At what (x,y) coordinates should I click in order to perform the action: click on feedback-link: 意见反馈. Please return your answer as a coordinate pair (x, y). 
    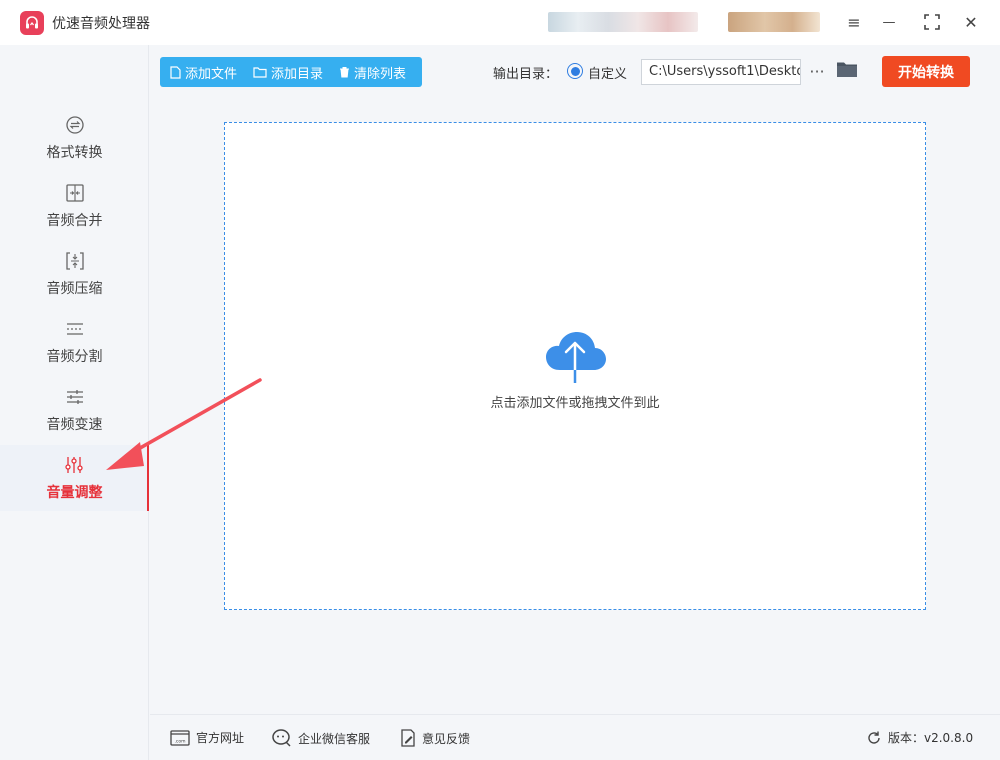
    Looking at the image, I should click on (435, 738).